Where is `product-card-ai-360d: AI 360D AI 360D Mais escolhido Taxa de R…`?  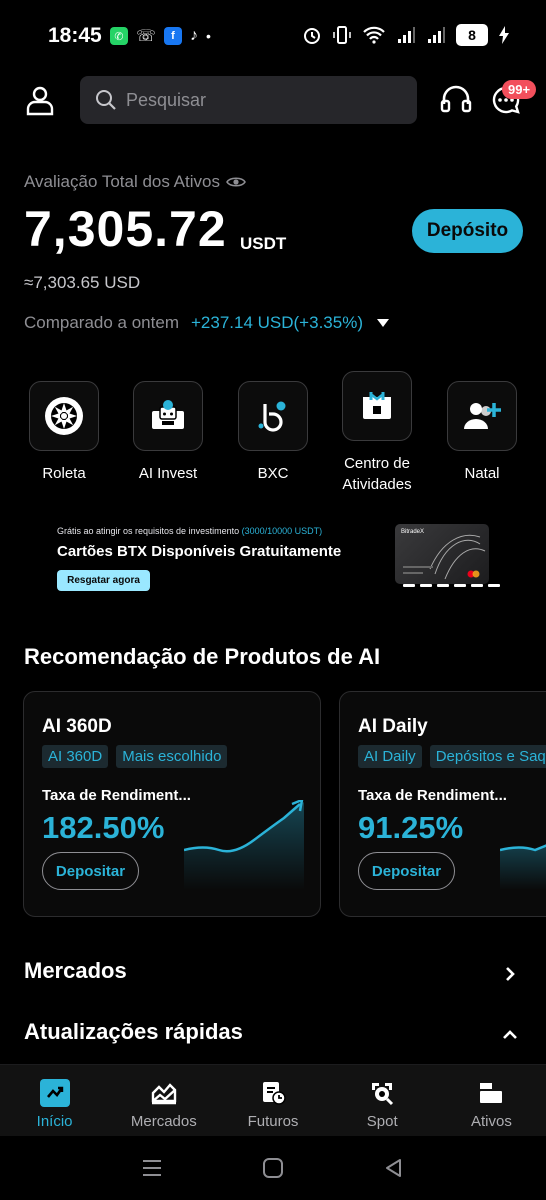 product-card-ai-360d: AI 360D AI 360D Mais escolhido Taxa de R… is located at coordinates (172, 804).